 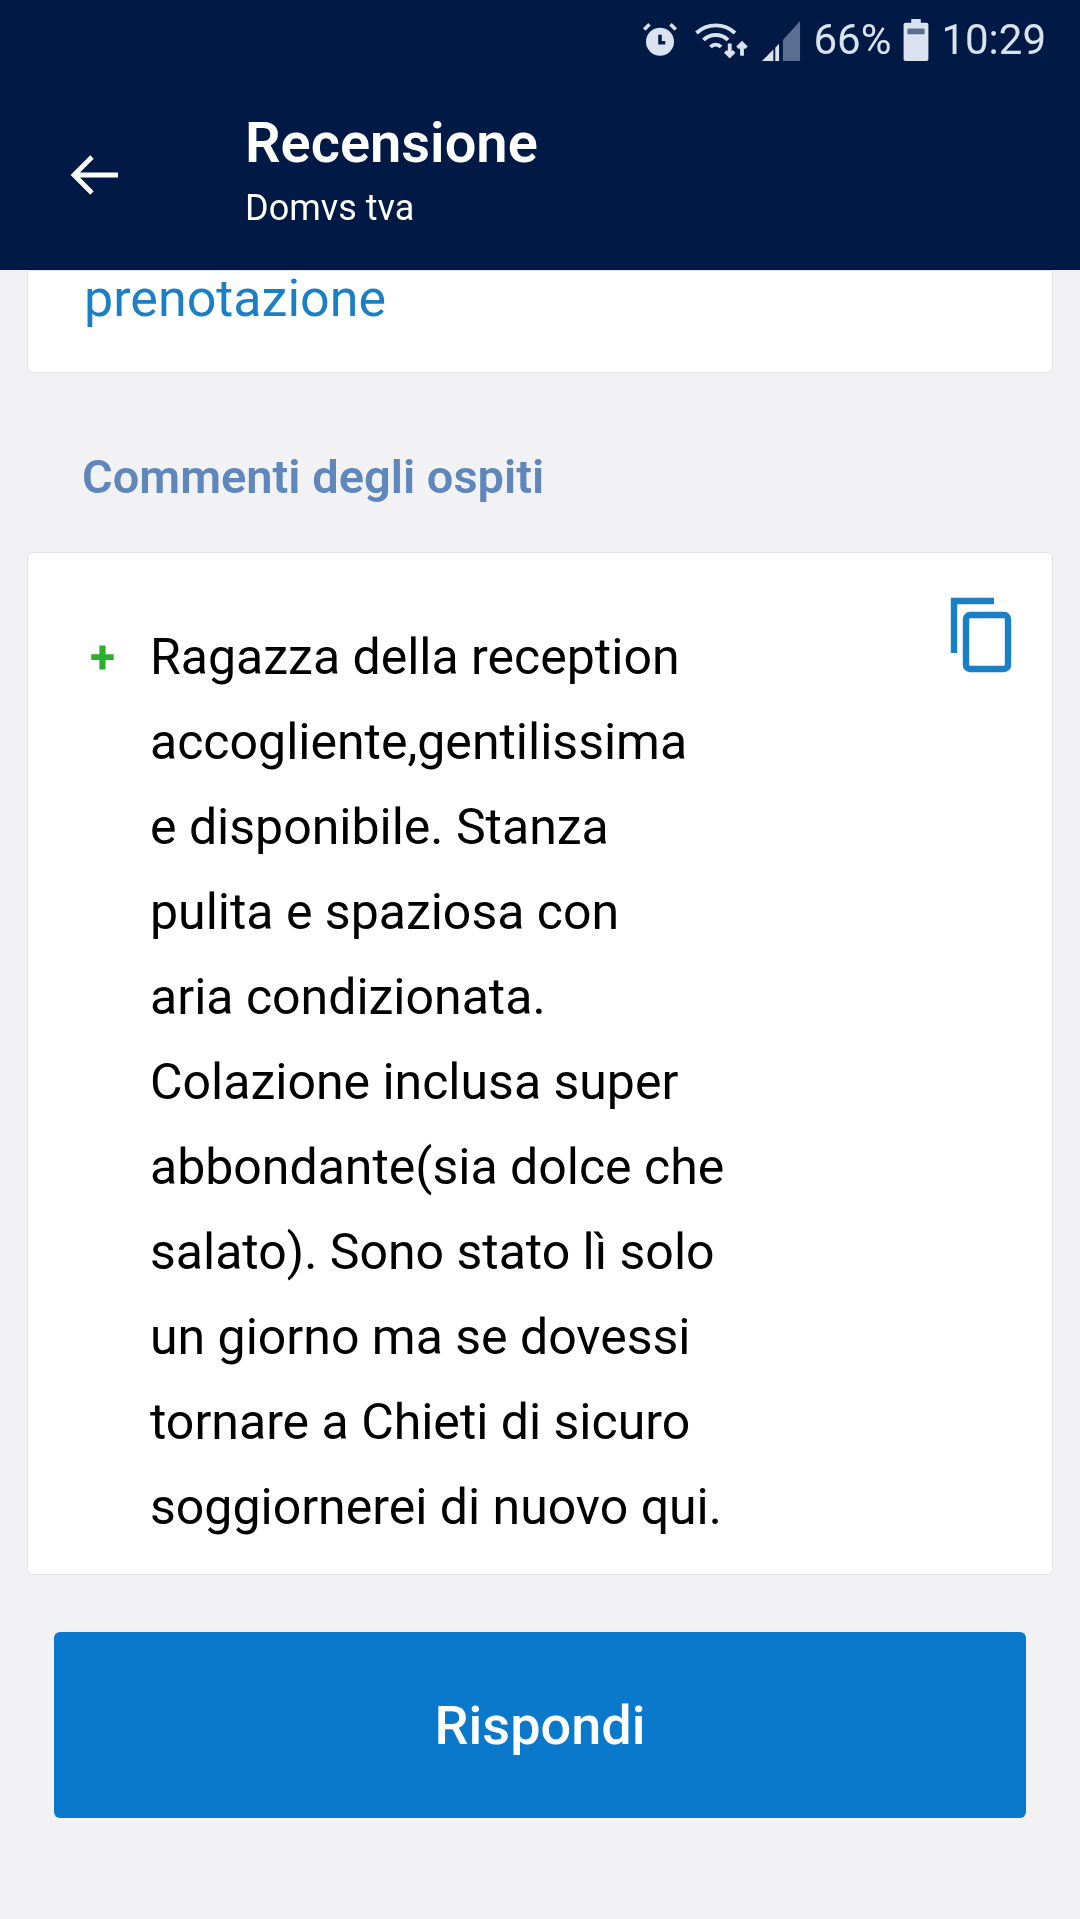 I want to click on screen-subtitle: Domvs tva, so click(x=330, y=208).